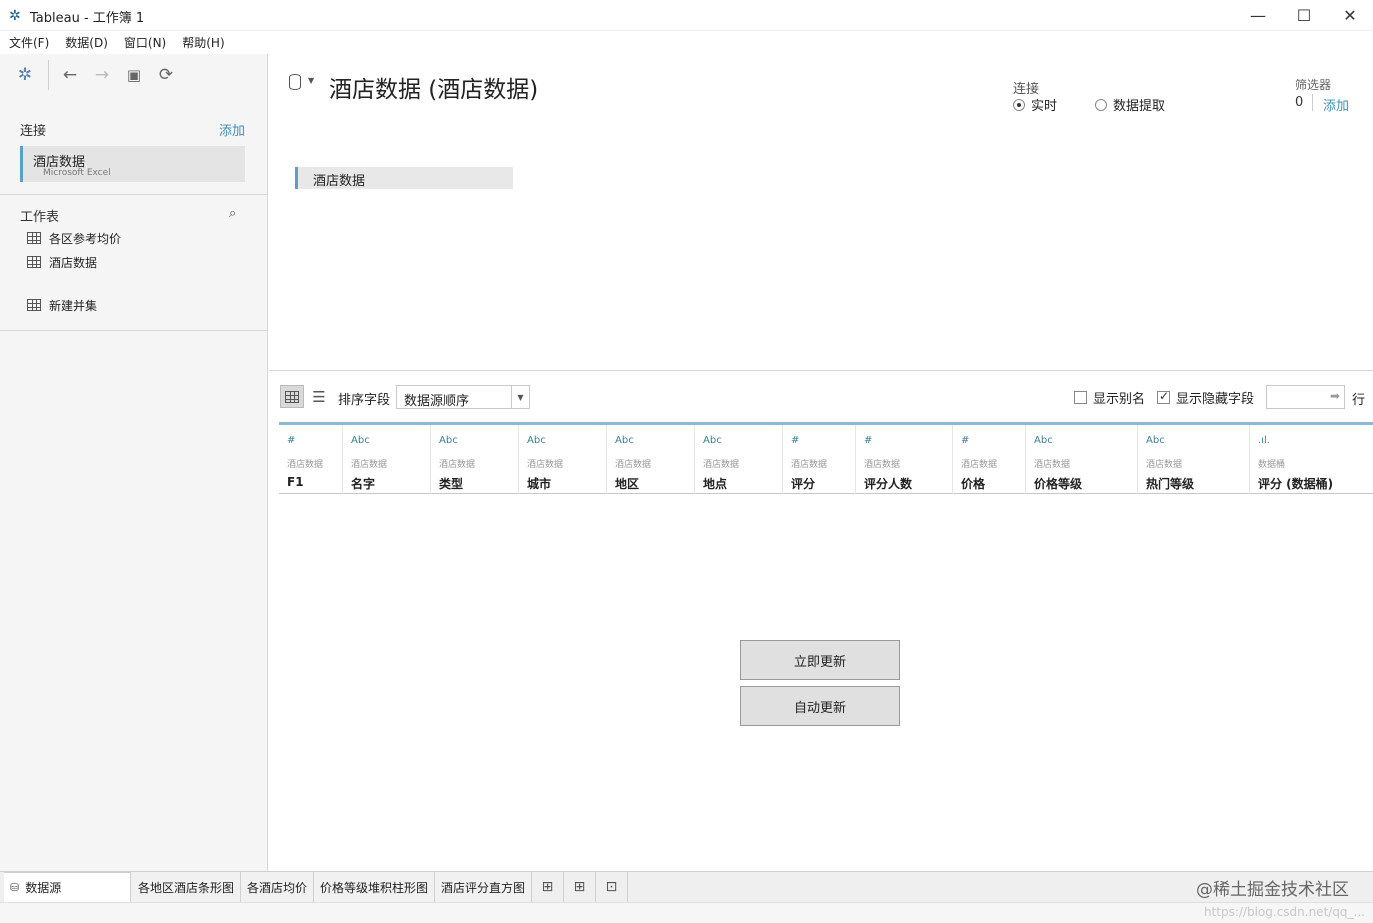 The width and height of the screenshot is (1373, 923). What do you see at coordinates (339, 181) in the screenshot?
I see `canvas-table-label: 酒店数据` at bounding box center [339, 181].